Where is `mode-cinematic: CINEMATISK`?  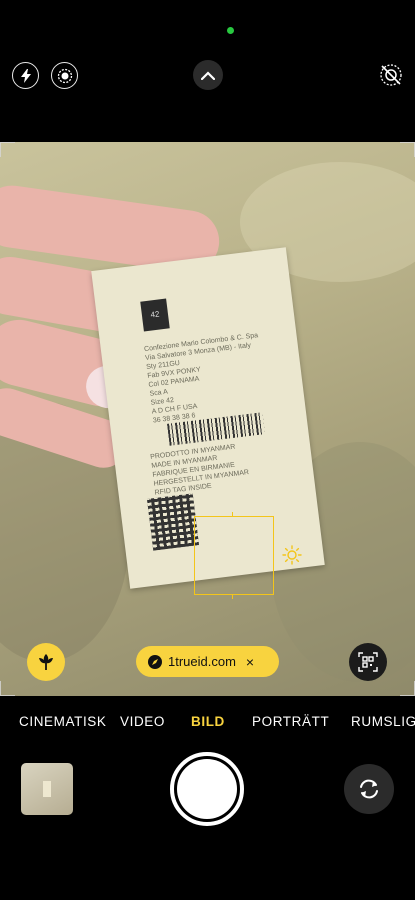
mode-cinematic: CINEMATISK is located at coordinates (63, 721).